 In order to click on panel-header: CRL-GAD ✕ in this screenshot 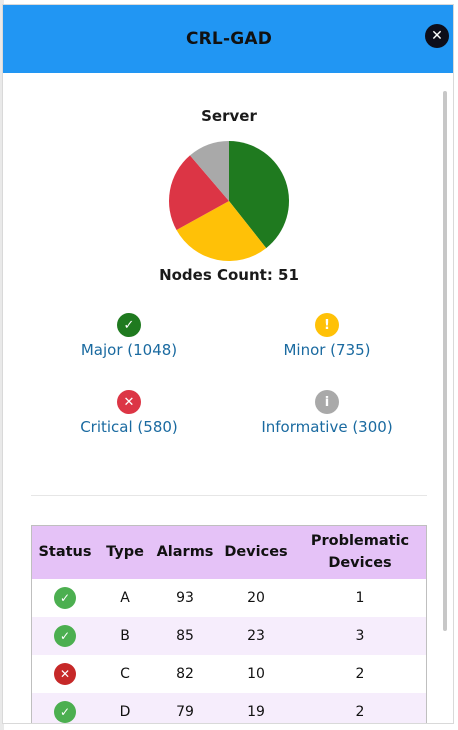, I will do `click(228, 39)`.